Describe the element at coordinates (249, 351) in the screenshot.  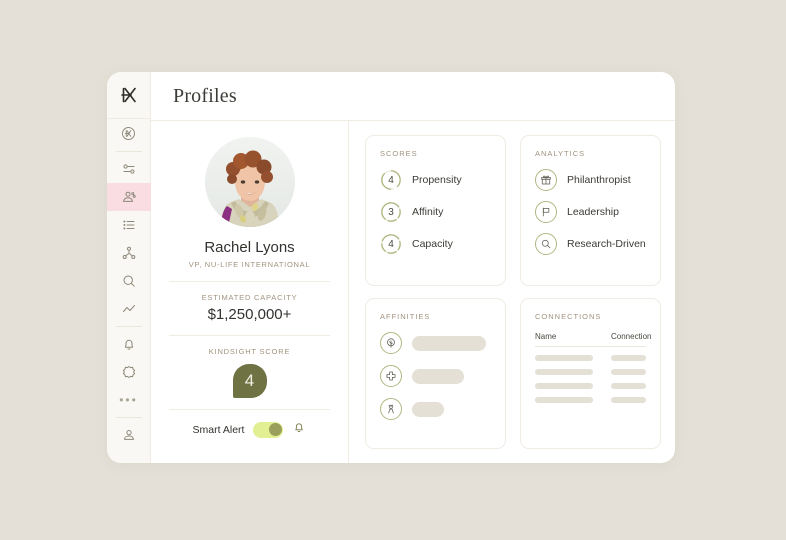
I see `kindsight-score-label: KINDSIGHT SCORE` at that location.